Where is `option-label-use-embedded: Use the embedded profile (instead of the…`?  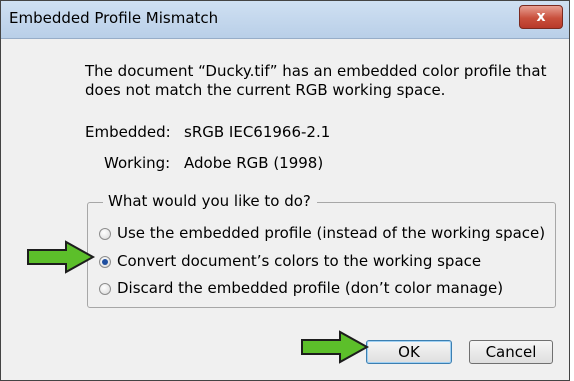
option-label-use-embedded: Use the embedded profile (instead of the… is located at coordinates (331, 233).